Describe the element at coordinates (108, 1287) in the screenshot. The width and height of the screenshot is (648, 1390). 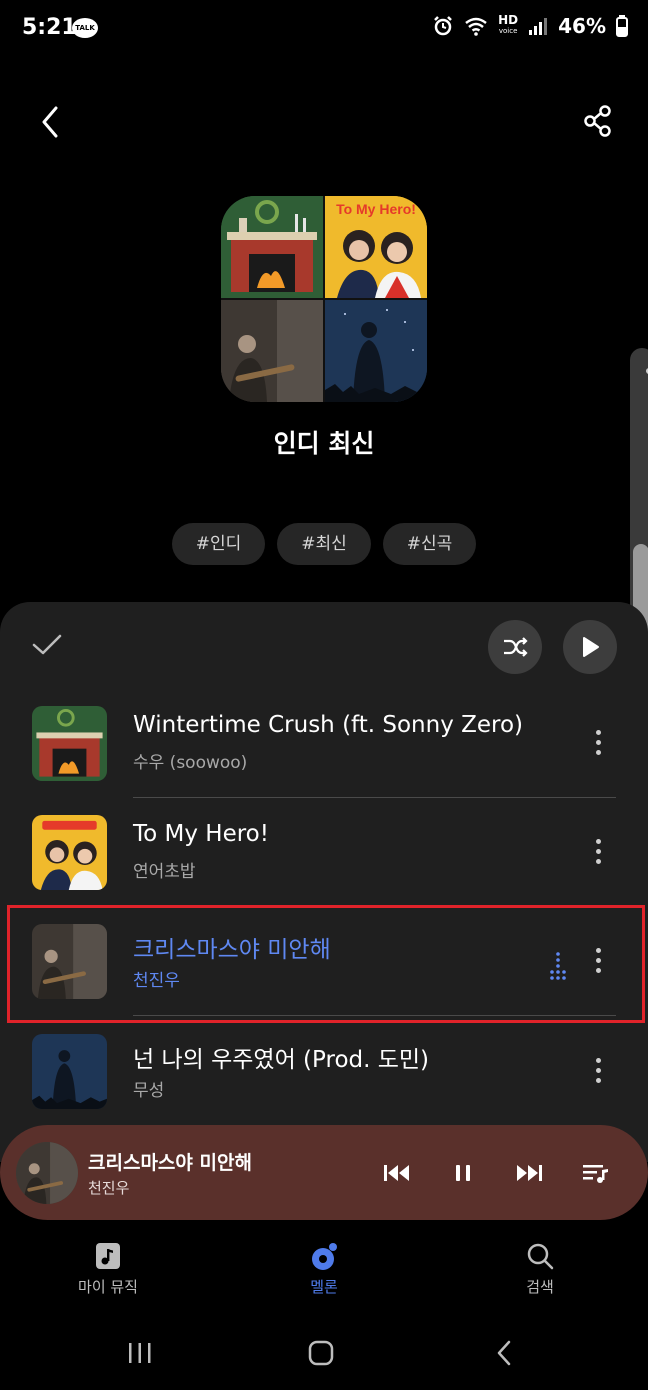
I see `nav-label: 마이 뮤직` at that location.